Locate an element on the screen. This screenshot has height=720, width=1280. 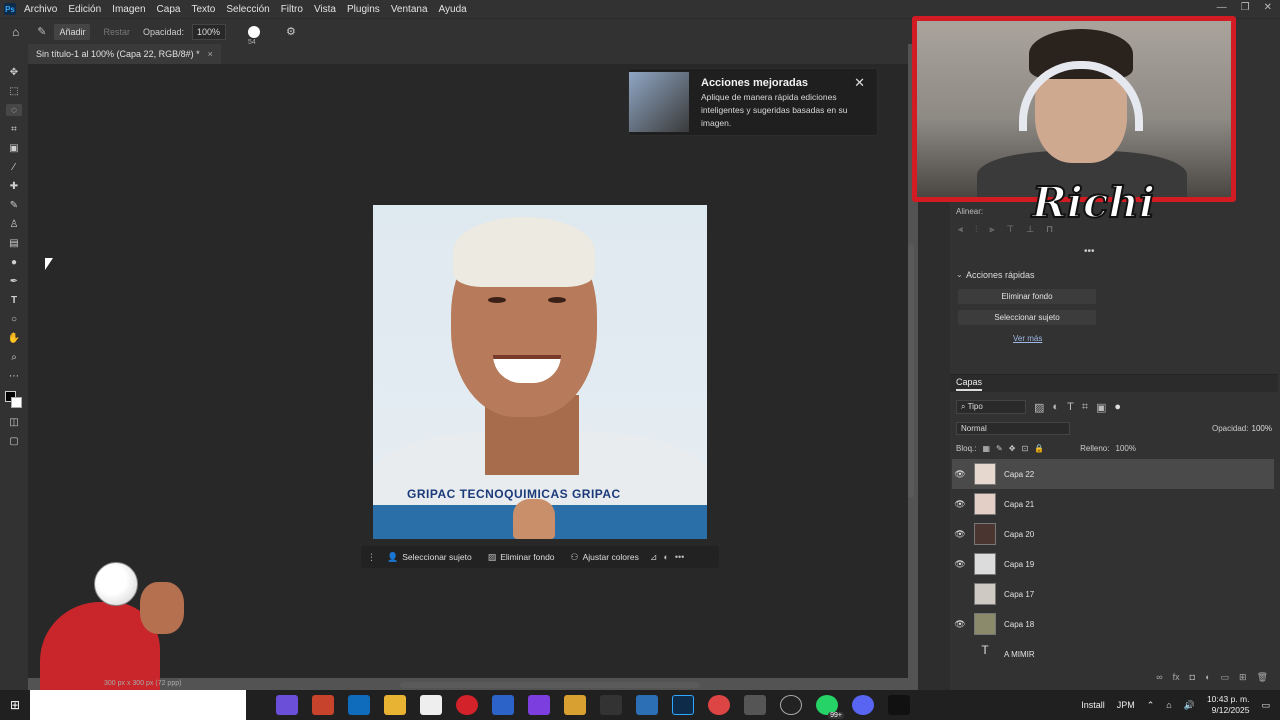
whatsapp-icon: 99+ is located at coordinates (830, 707).